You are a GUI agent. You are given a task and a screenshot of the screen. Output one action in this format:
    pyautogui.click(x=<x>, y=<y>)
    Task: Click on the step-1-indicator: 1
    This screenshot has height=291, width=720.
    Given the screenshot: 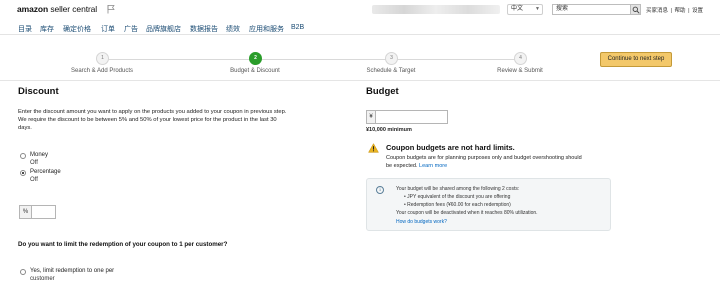 What is the action you would take?
    pyautogui.click(x=102, y=58)
    